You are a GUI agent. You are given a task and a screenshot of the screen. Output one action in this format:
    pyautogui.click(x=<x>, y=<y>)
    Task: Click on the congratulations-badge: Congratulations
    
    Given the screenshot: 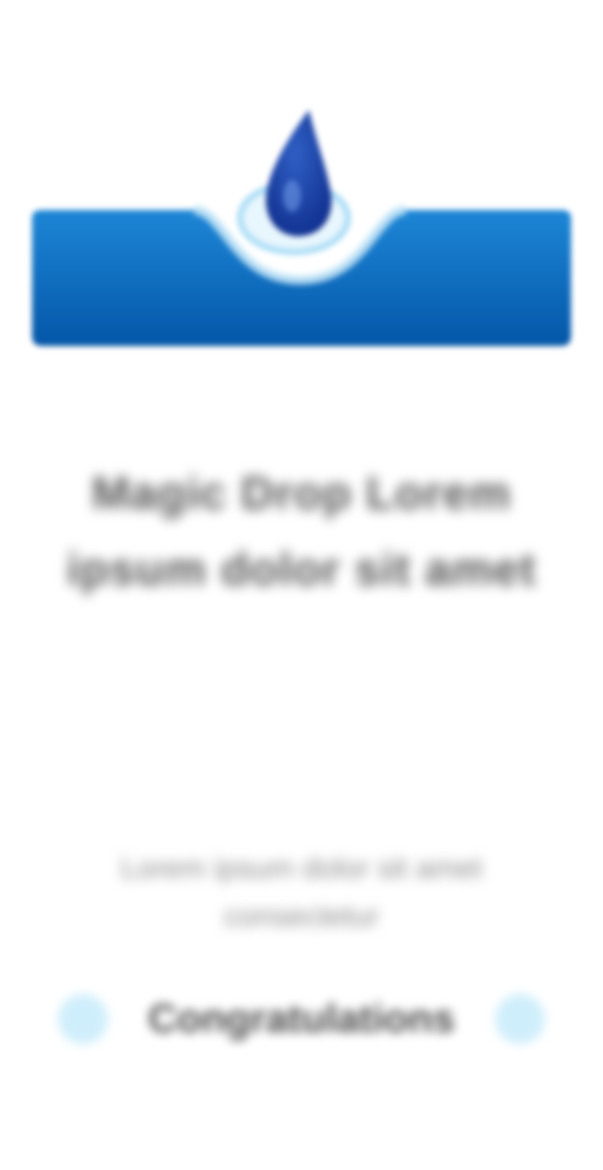 What is the action you would take?
    pyautogui.click(x=301, y=1019)
    